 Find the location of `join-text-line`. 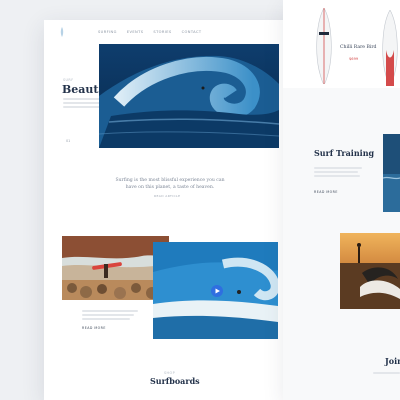

join-text-line is located at coordinates (386, 373).